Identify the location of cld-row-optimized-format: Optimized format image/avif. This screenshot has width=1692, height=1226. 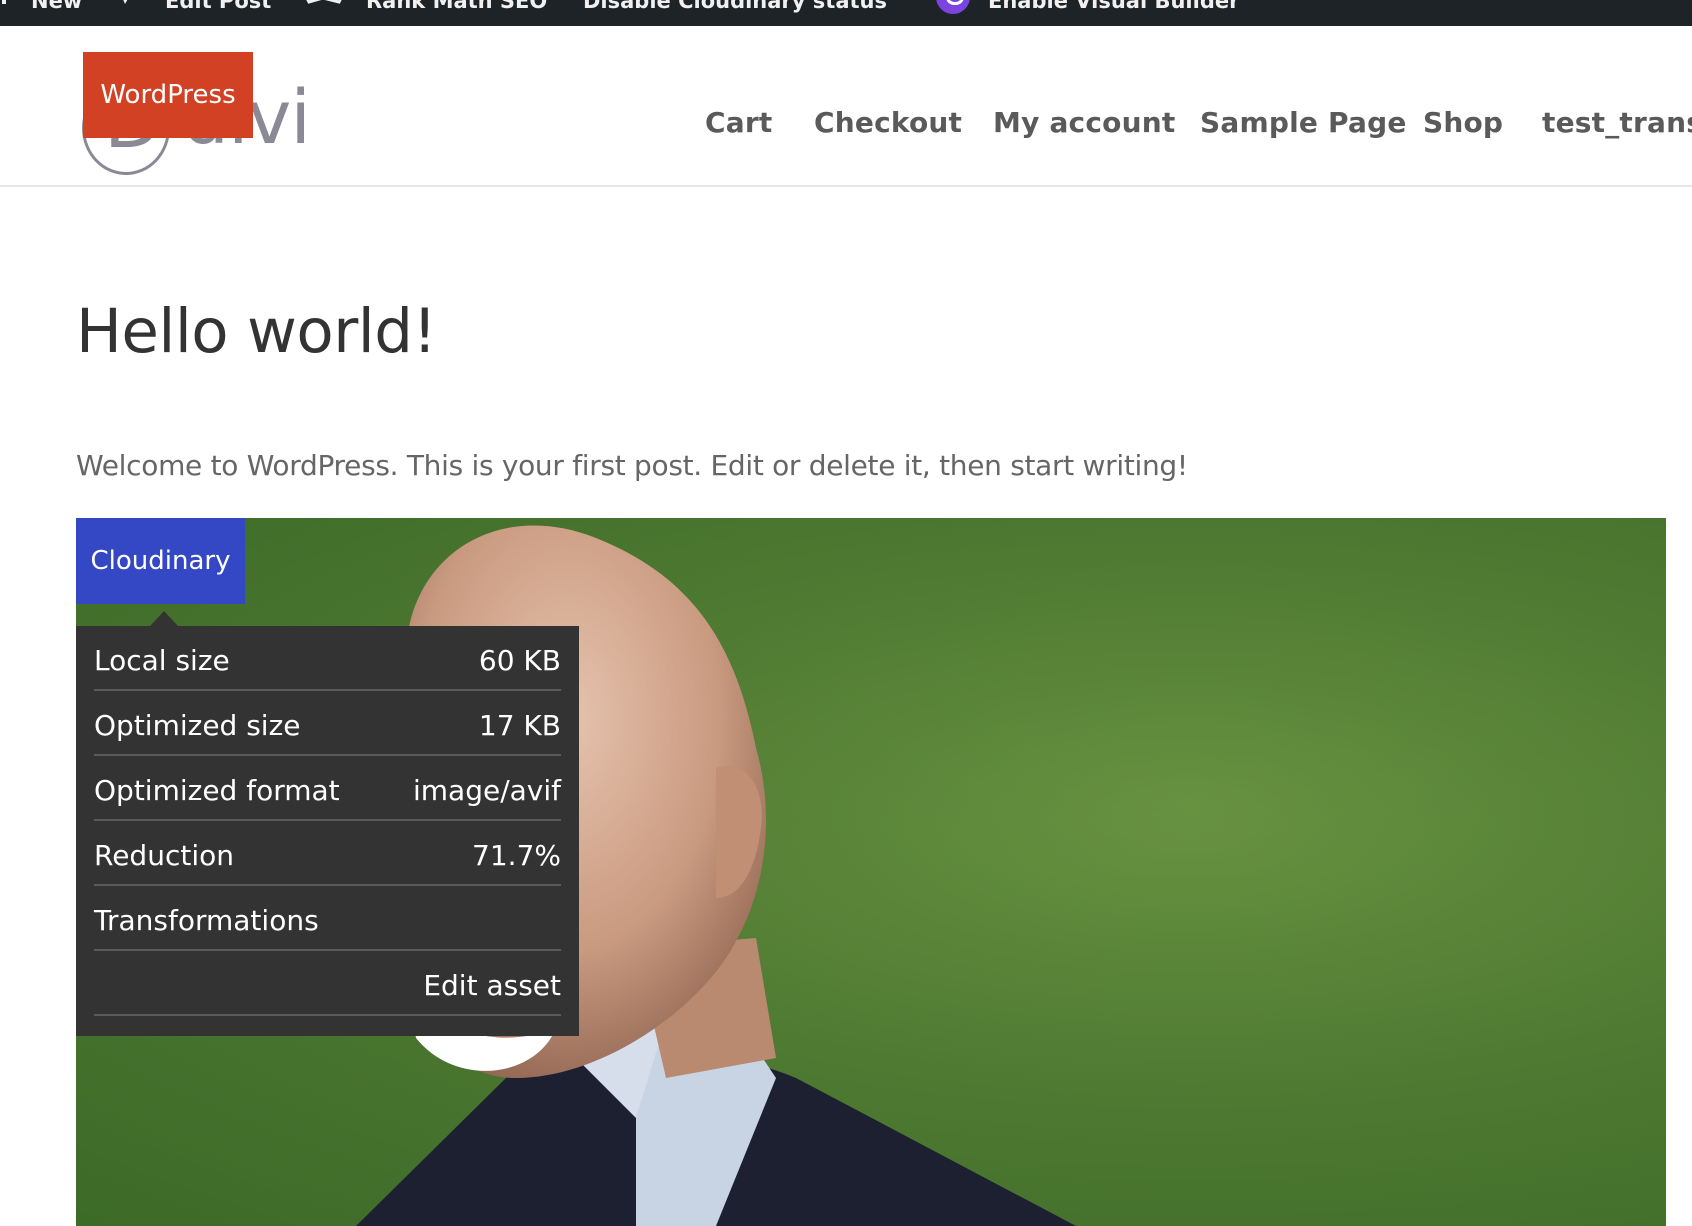
(327, 788).